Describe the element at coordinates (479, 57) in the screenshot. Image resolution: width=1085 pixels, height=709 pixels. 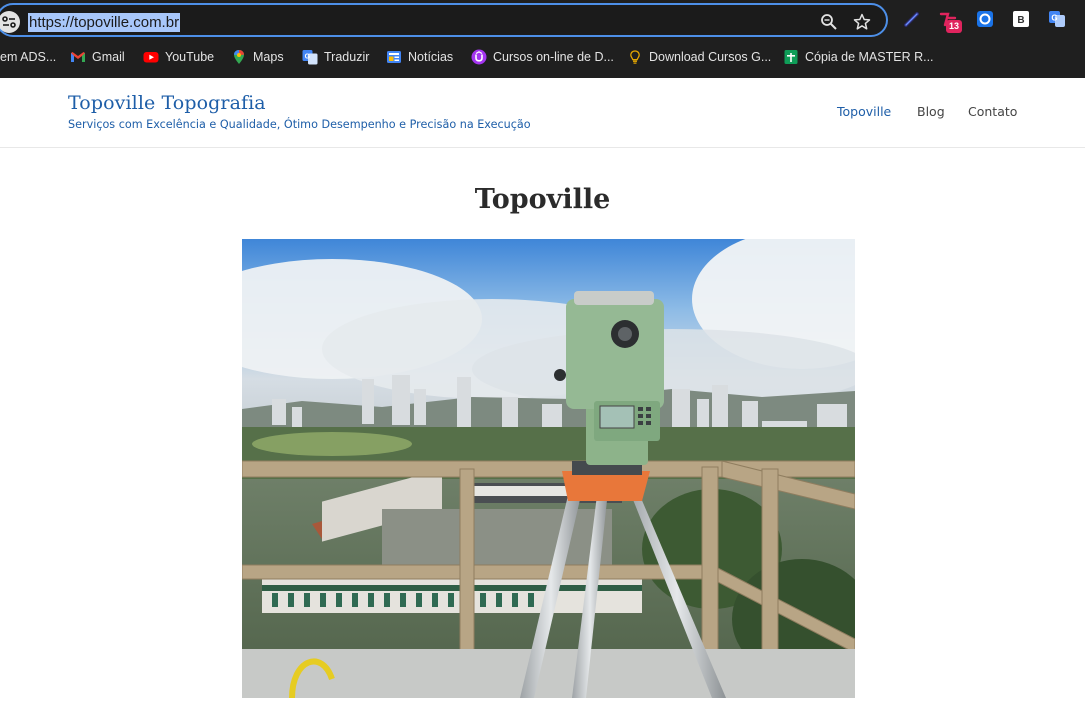
I see `udemy-icon` at that location.